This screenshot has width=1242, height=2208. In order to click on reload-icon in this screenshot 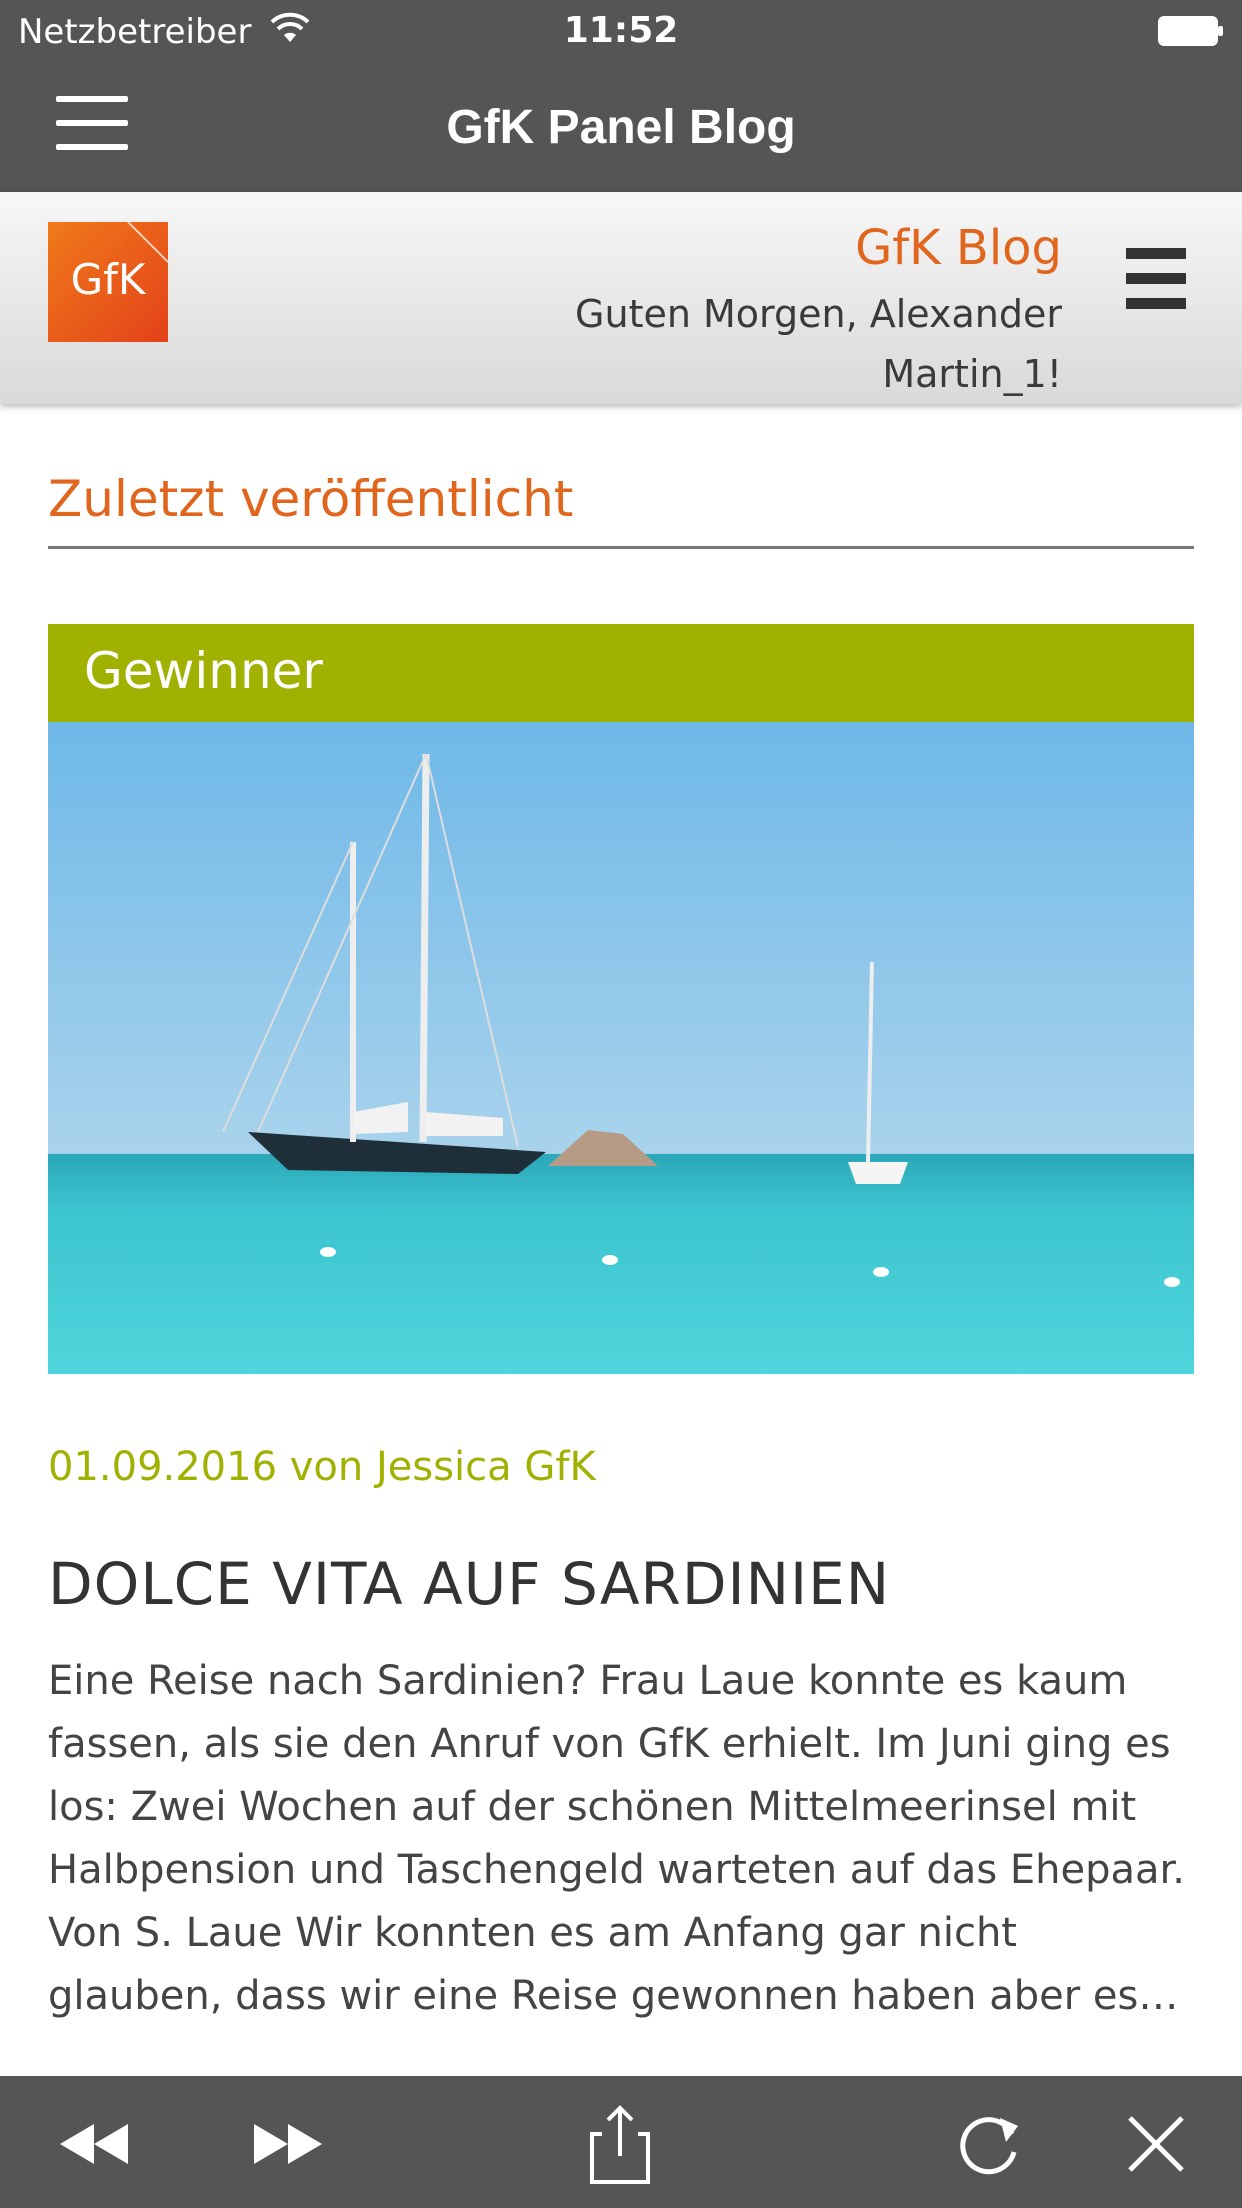, I will do `click(990, 2144)`.